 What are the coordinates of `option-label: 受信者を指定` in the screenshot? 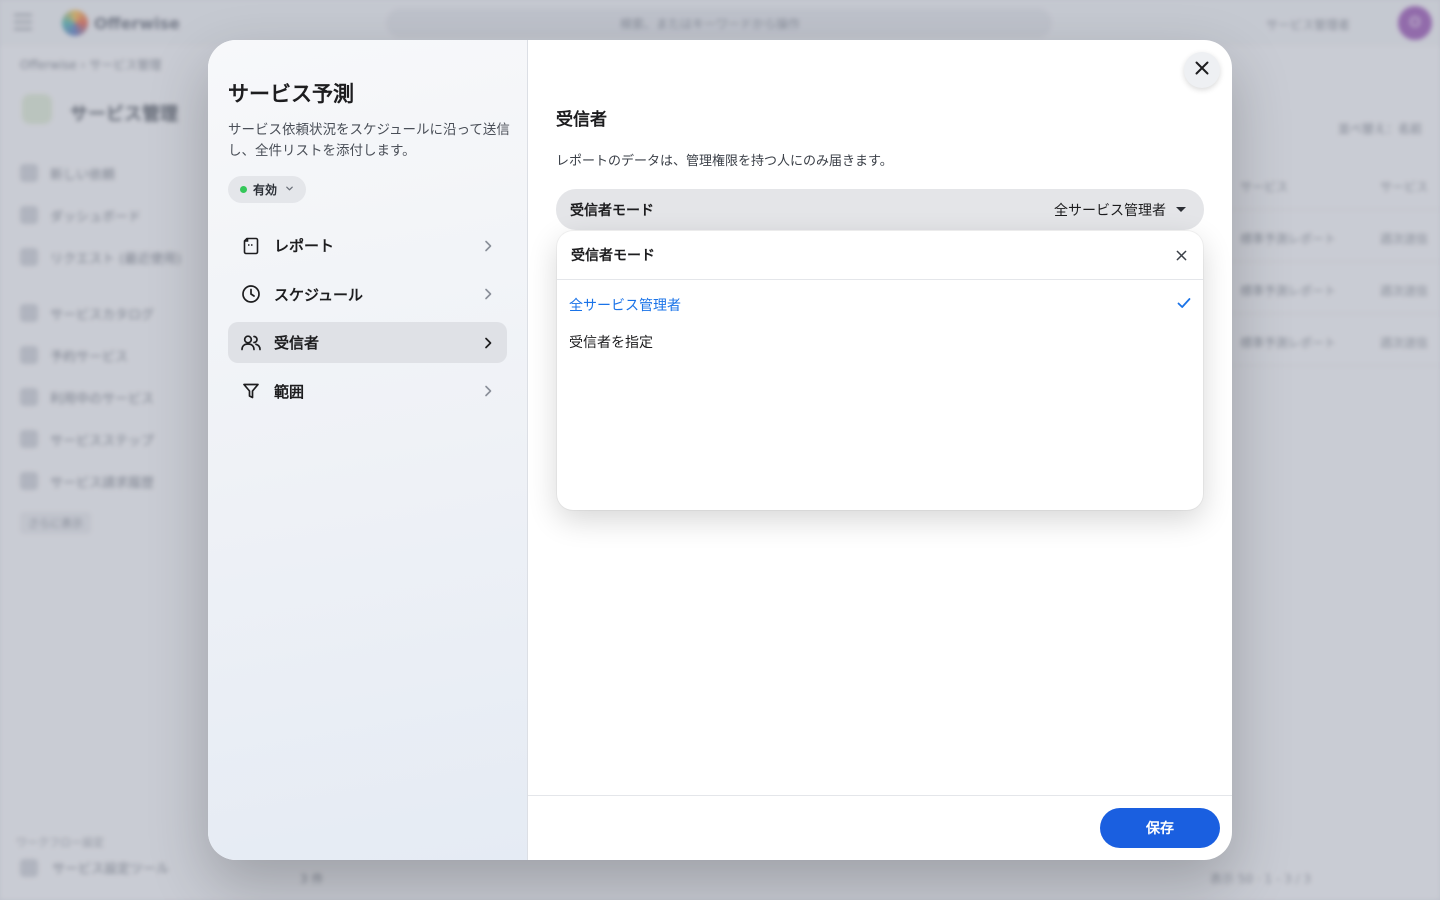 It's located at (611, 342).